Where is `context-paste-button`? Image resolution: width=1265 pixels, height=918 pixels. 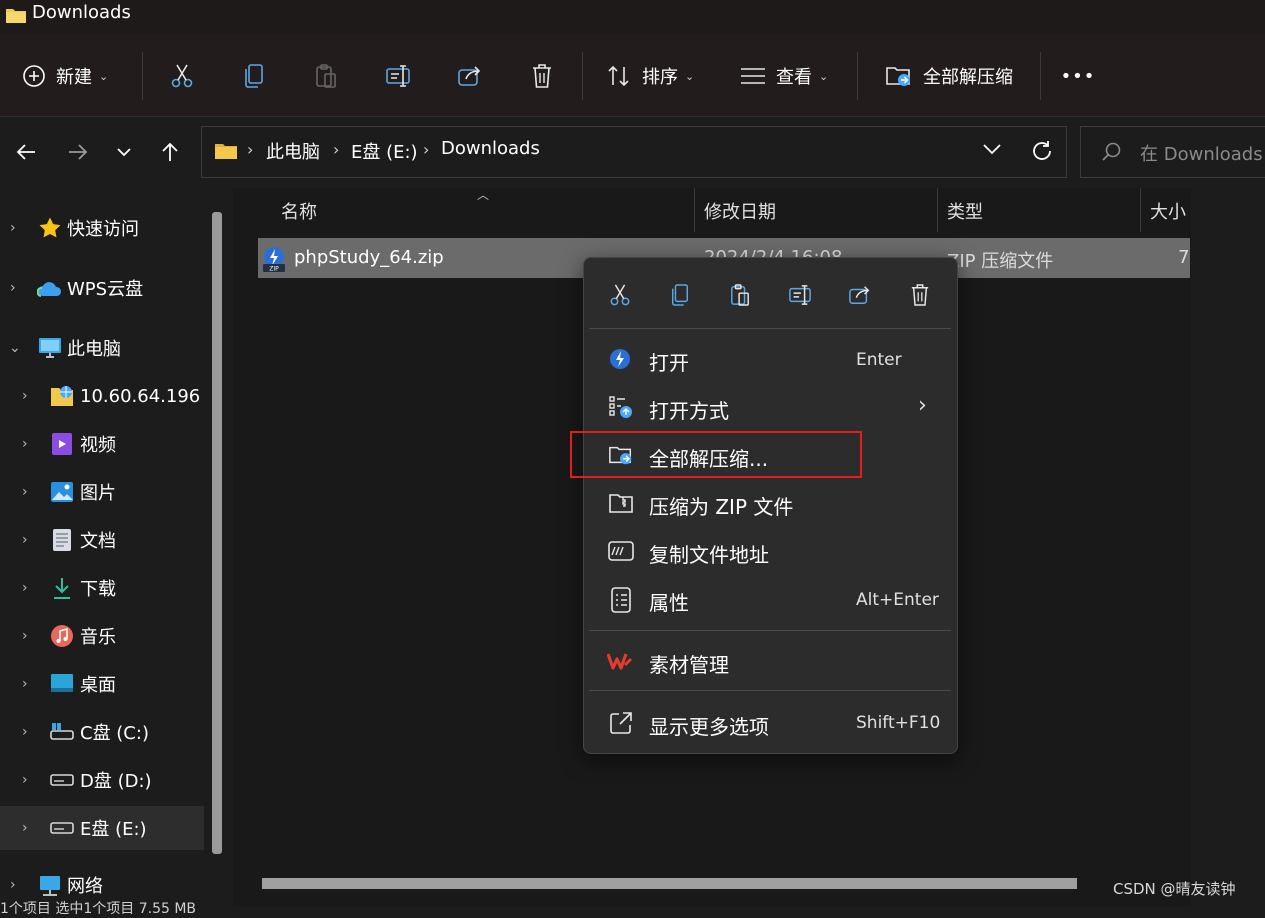
context-paste-button is located at coordinates (740, 295).